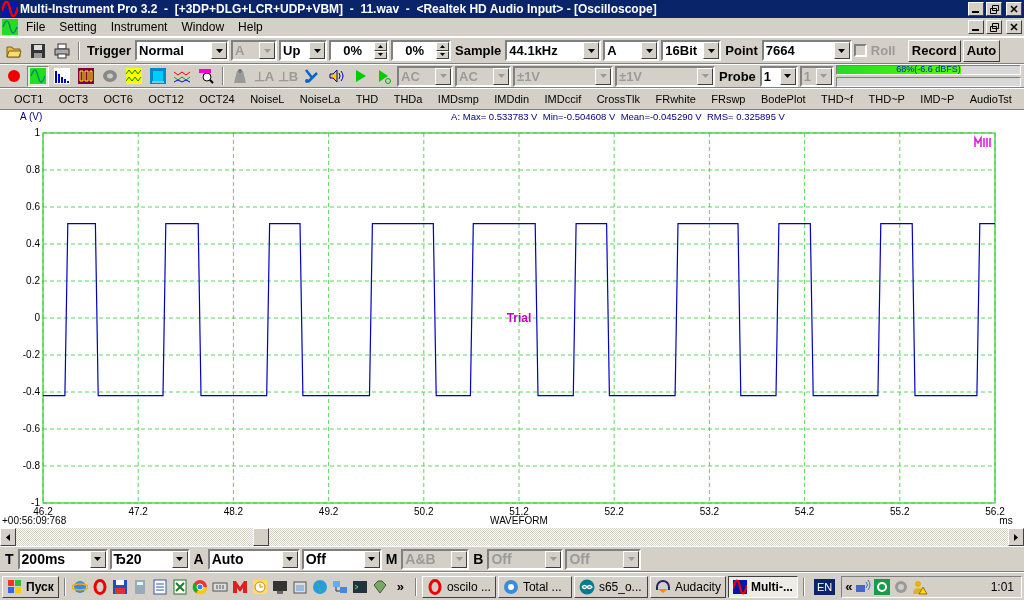 Image resolution: width=1024 pixels, height=600 pixels. I want to click on analyzer-button: THD~P, so click(886, 99).